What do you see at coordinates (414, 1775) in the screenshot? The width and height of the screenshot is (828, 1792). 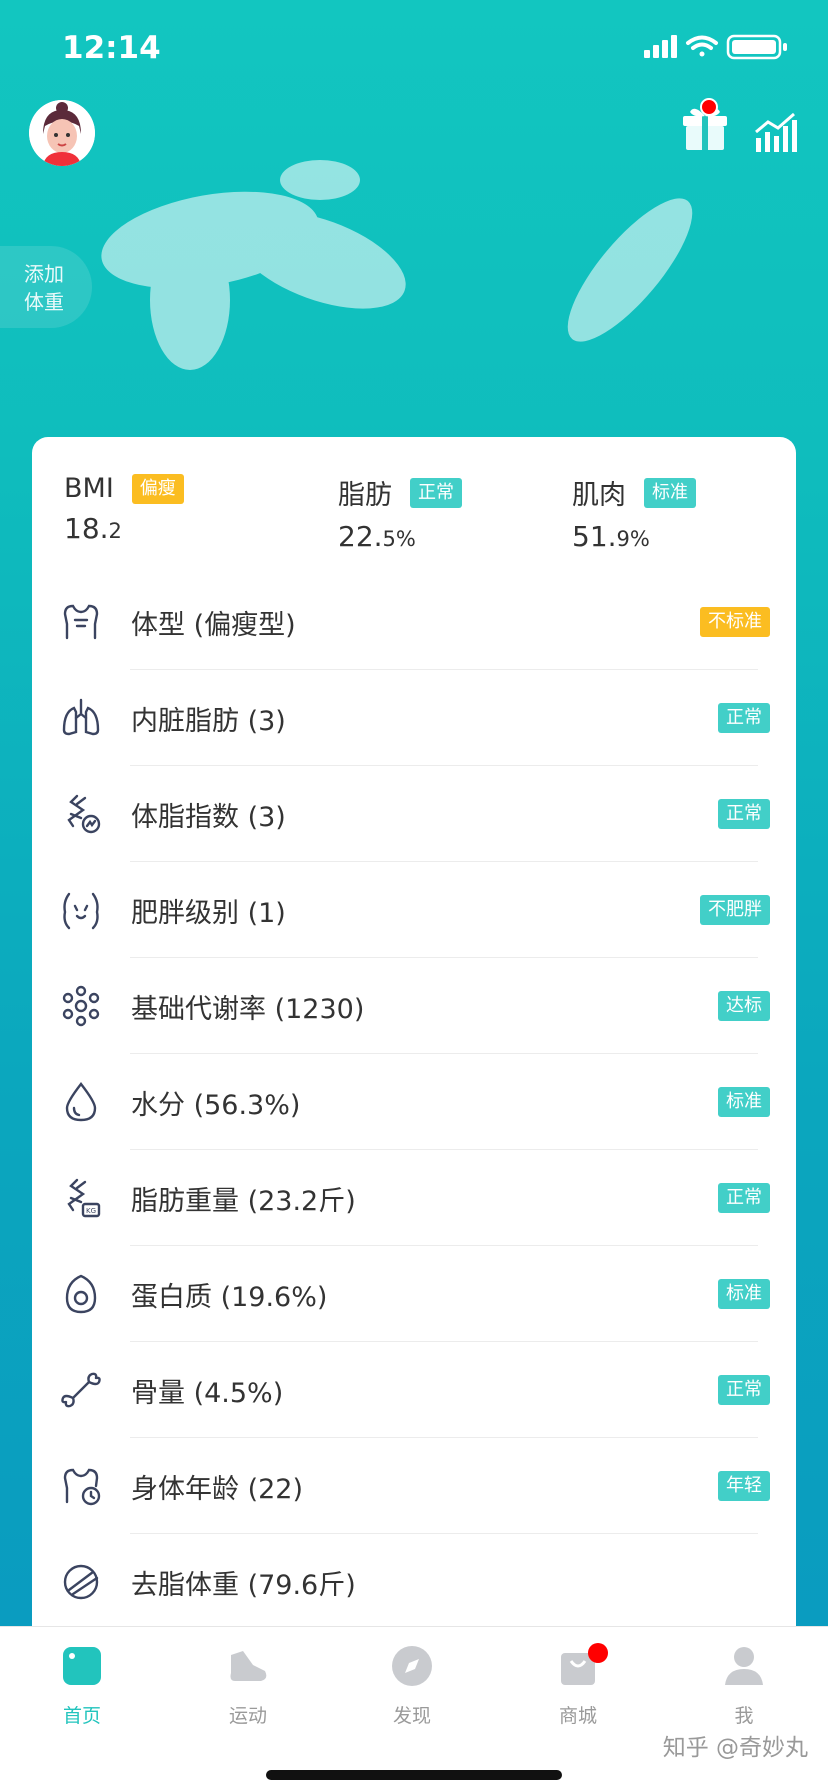 I see `home-indicator` at bounding box center [414, 1775].